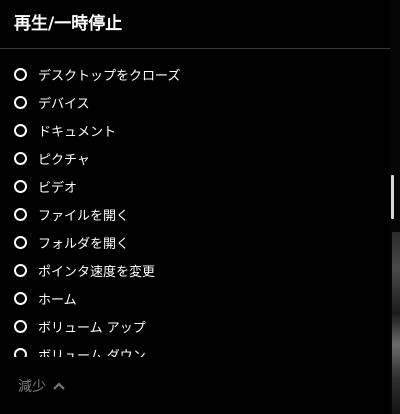 Image resolution: width=400 pixels, height=414 pixels. Describe the element at coordinates (392, 197) in the screenshot. I see `scrollbar-thumb` at that location.